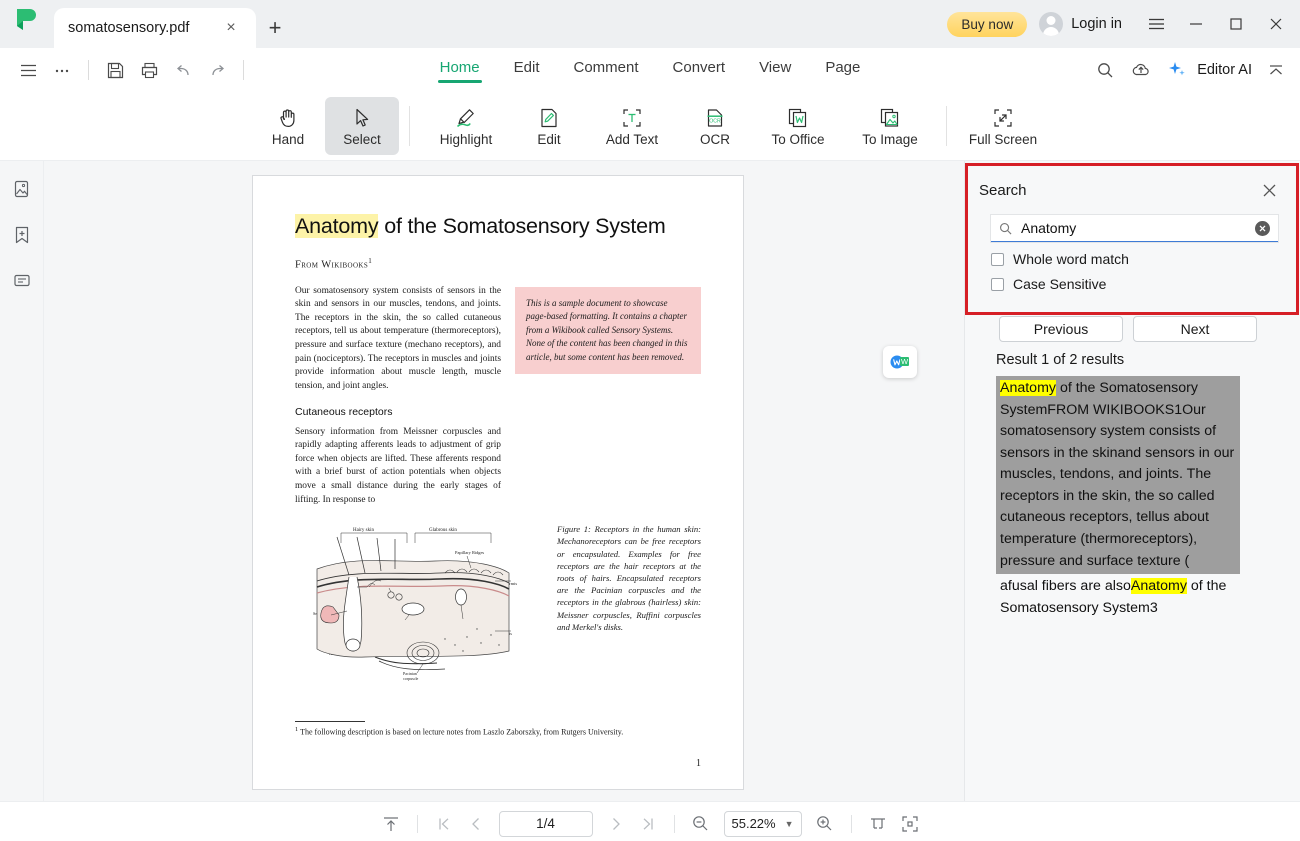  What do you see at coordinates (275, 28) in the screenshot?
I see `new-tab-button: +` at bounding box center [275, 28].